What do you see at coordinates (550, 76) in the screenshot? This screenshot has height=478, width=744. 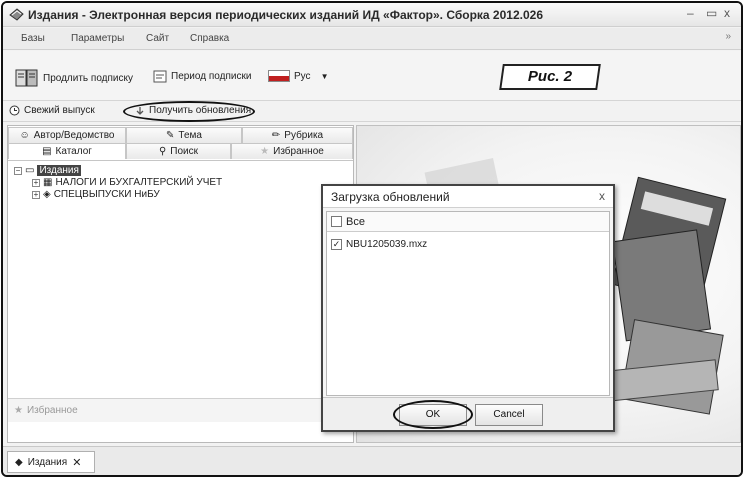 I see `figure-caption: Рис. 2` at bounding box center [550, 76].